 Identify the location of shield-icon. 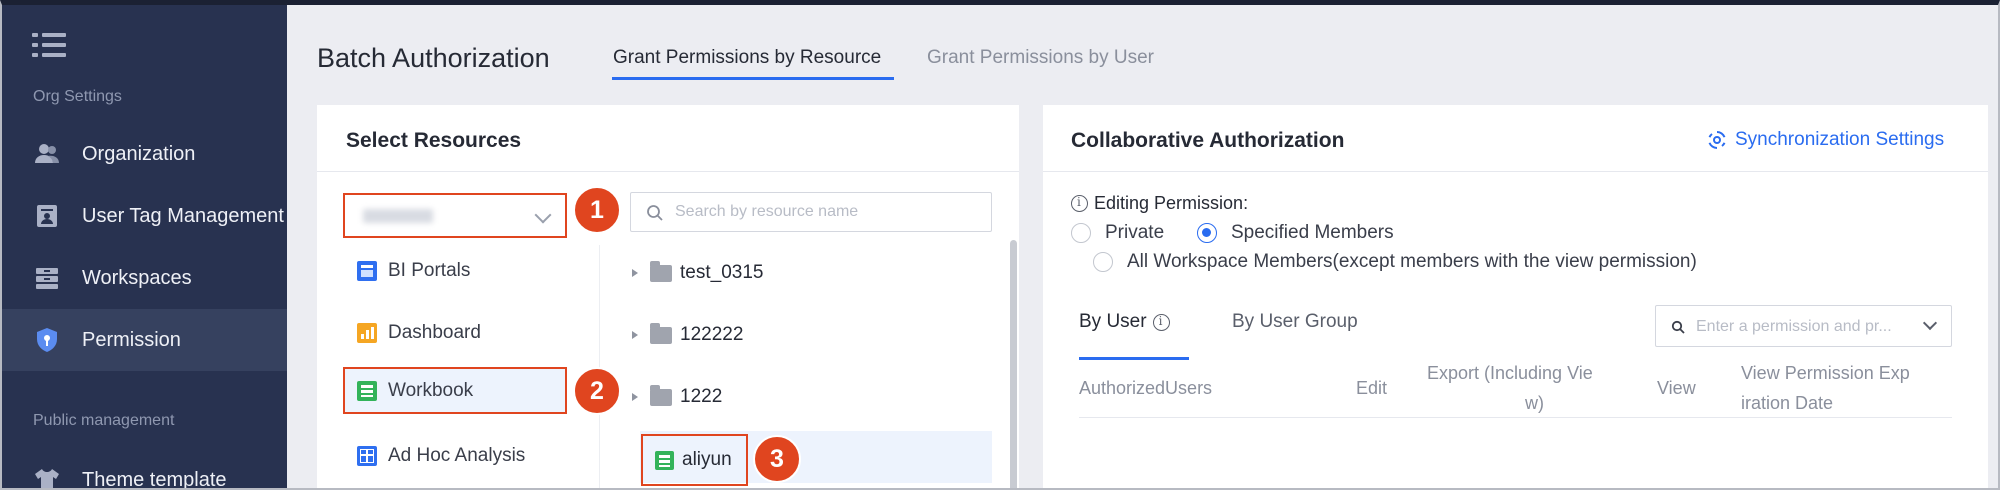
(47, 340).